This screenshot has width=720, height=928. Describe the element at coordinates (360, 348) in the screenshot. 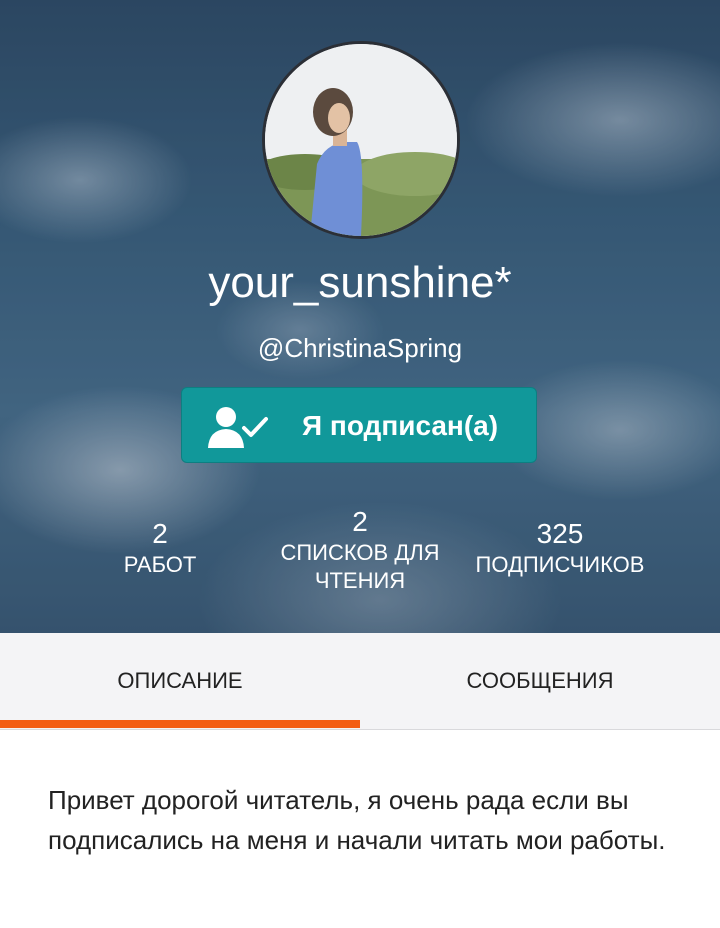

I see `profile-handle: @ChristinaSpring` at that location.